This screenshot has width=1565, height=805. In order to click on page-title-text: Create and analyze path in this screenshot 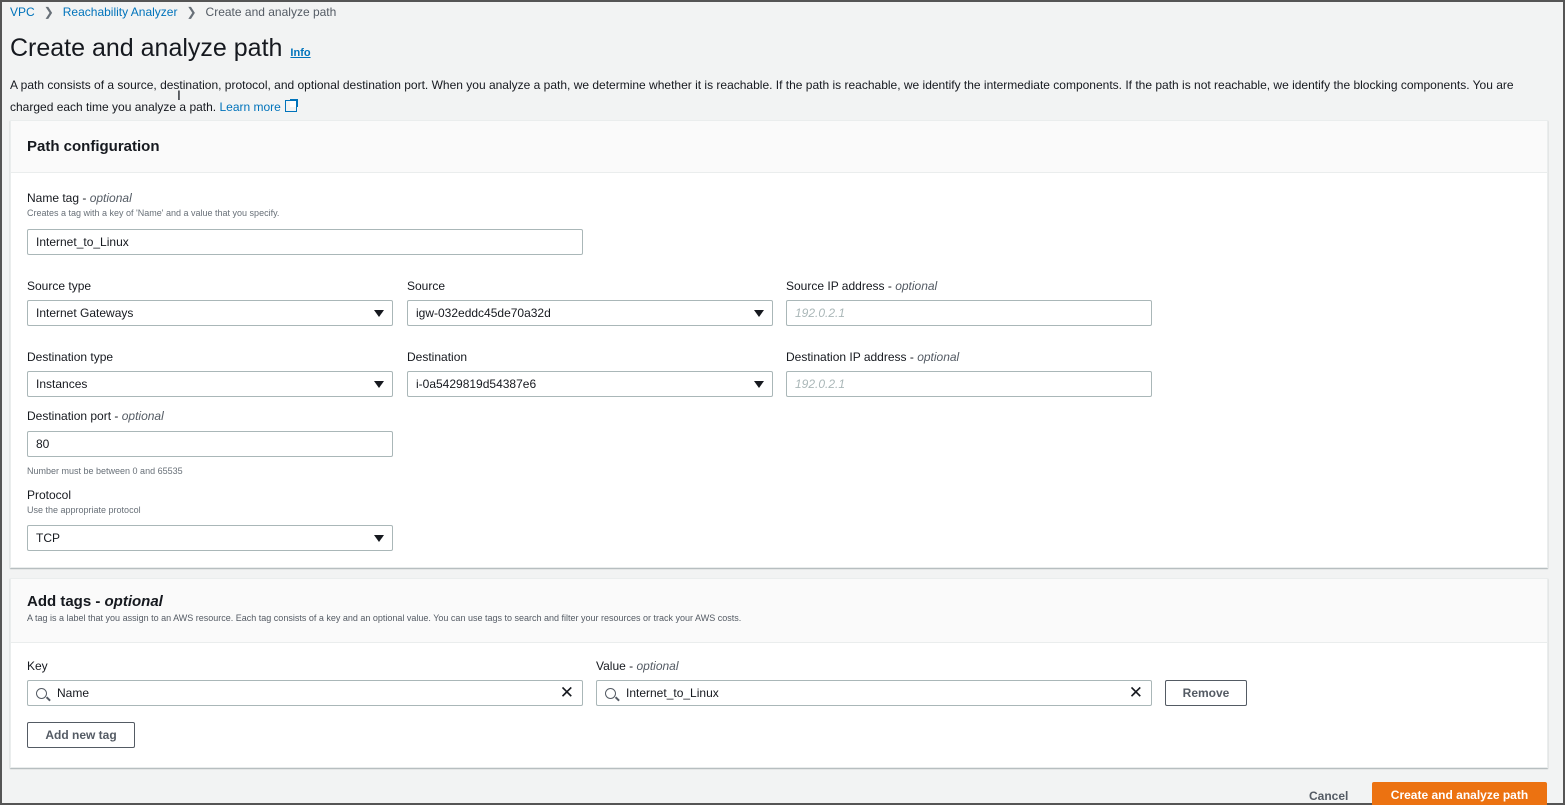, I will do `click(146, 48)`.